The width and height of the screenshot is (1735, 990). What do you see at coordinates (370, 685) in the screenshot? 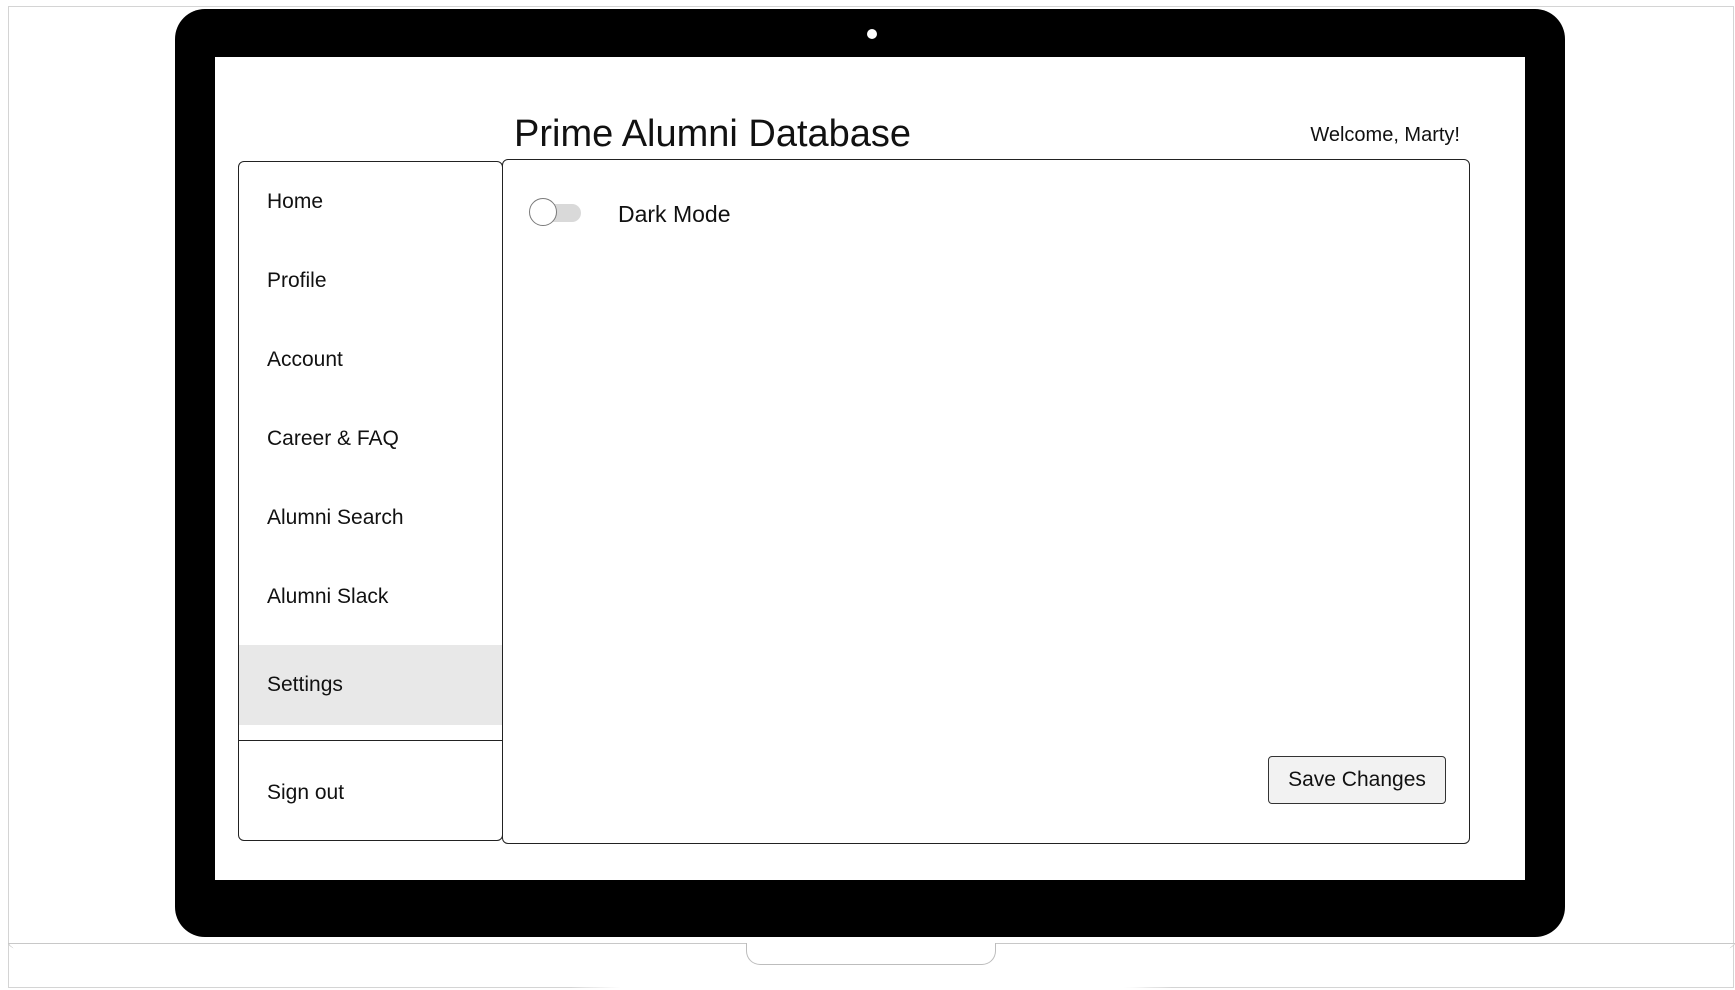
I see `sidebar-item-settings: Settings` at bounding box center [370, 685].